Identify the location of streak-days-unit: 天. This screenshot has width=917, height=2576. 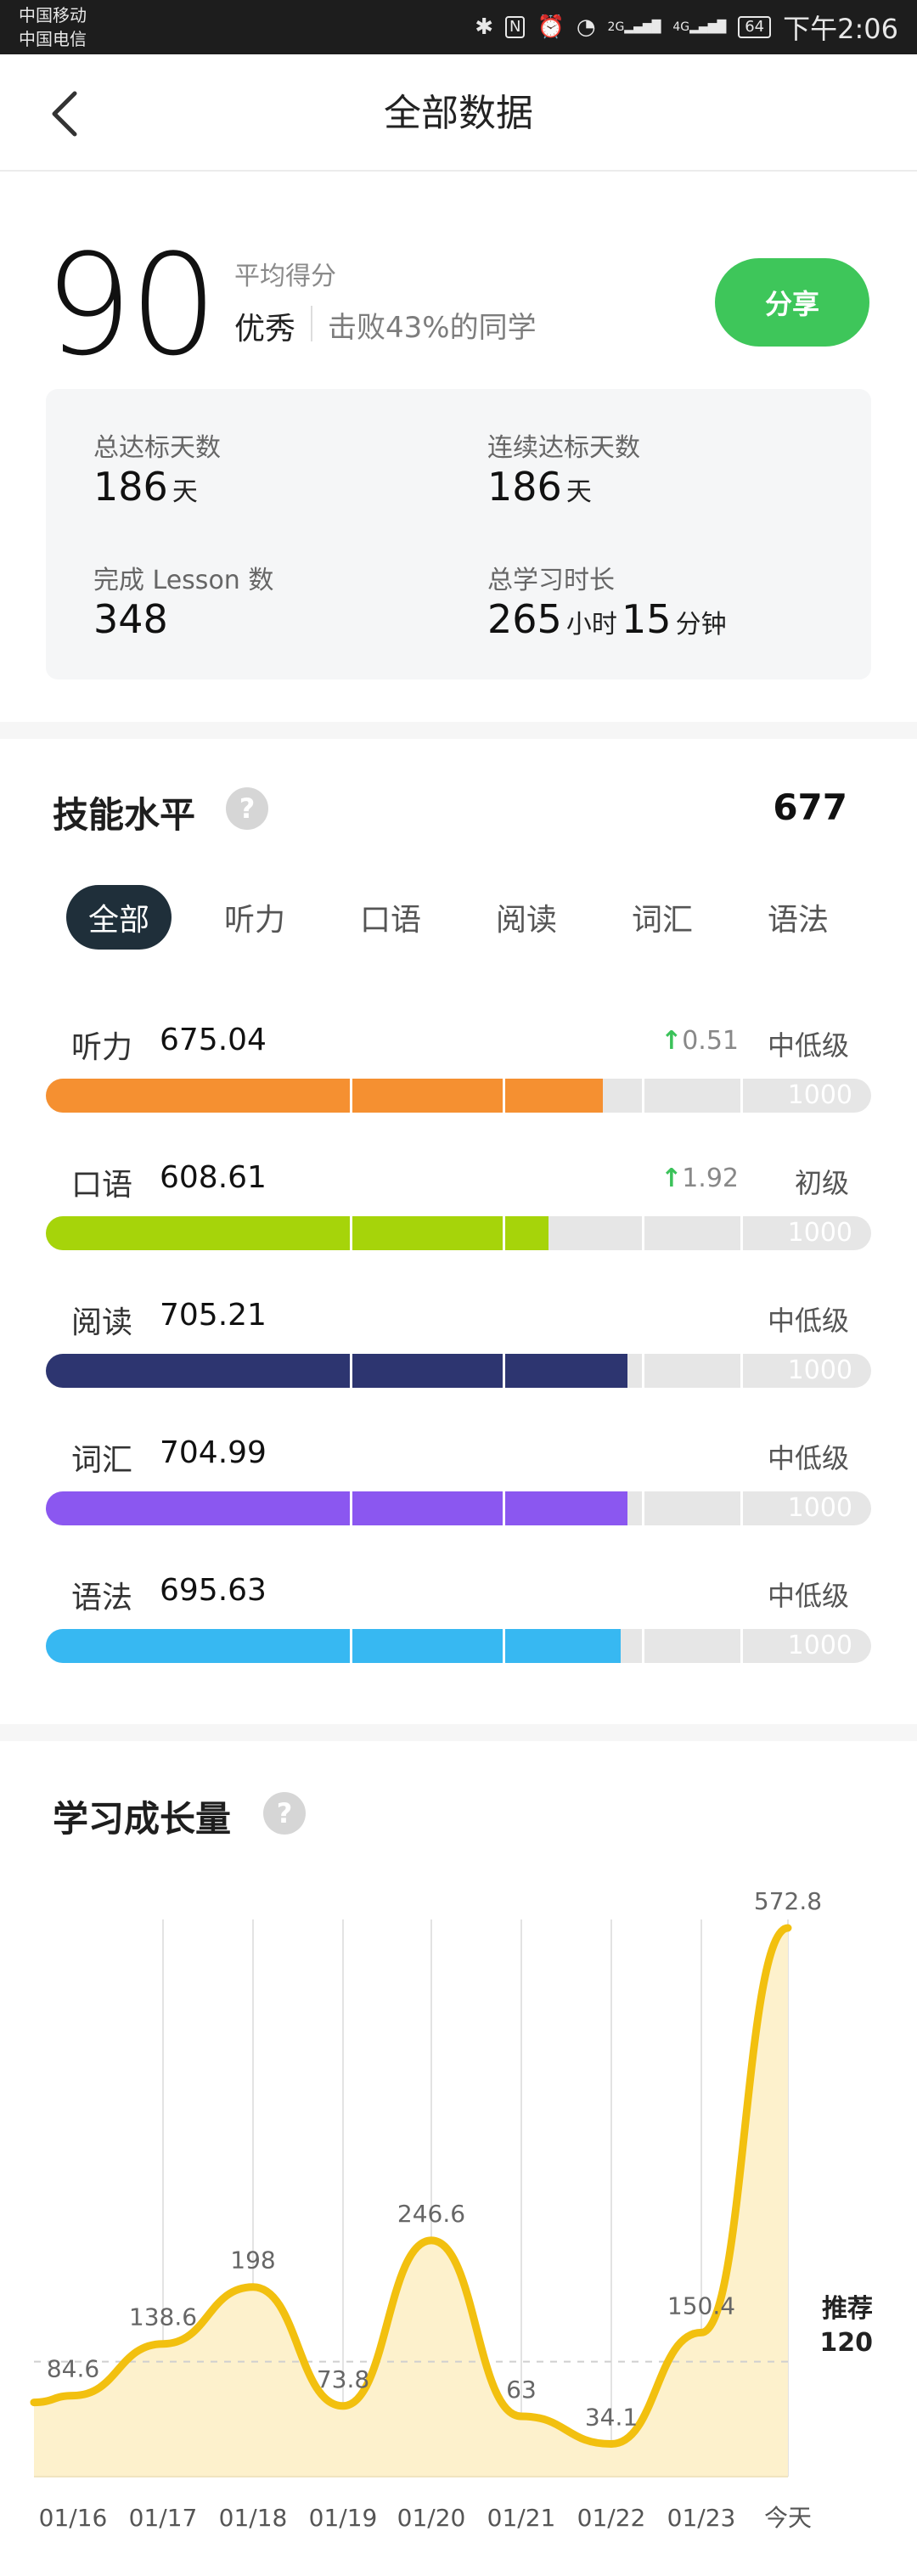
(578, 492).